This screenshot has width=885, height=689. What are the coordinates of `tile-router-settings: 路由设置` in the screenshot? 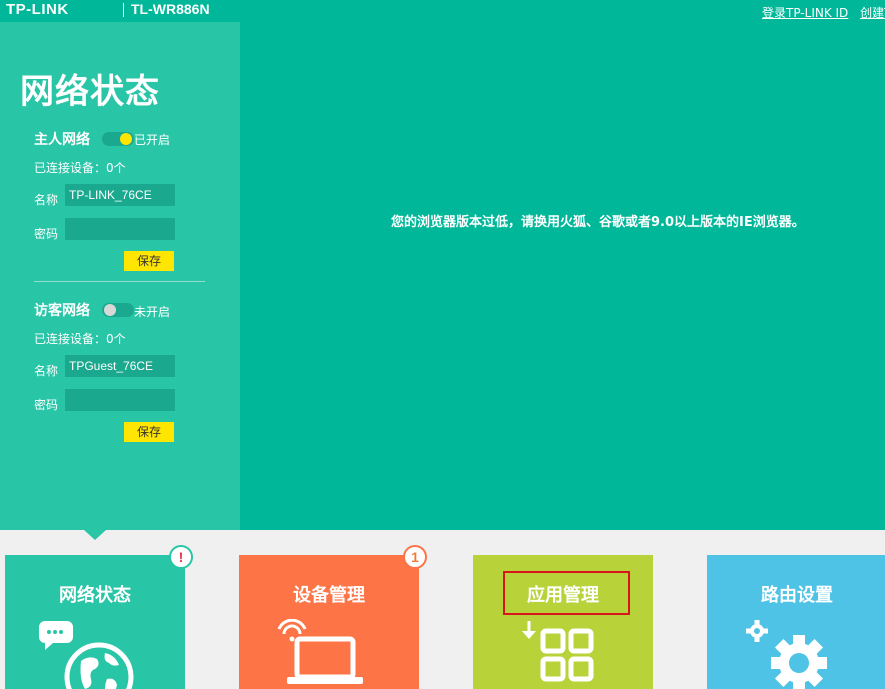 It's located at (796, 622).